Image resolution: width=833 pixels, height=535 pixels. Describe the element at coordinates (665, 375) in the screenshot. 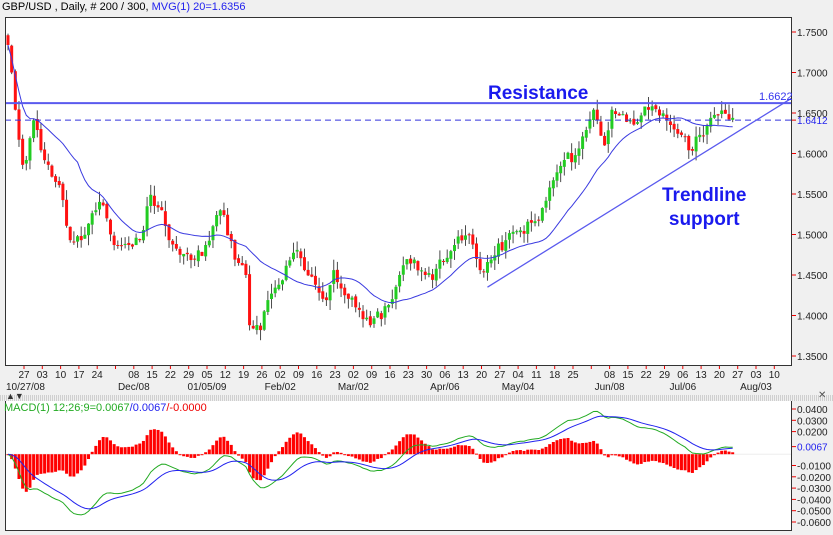

I see `x-tick-label: 29` at that location.